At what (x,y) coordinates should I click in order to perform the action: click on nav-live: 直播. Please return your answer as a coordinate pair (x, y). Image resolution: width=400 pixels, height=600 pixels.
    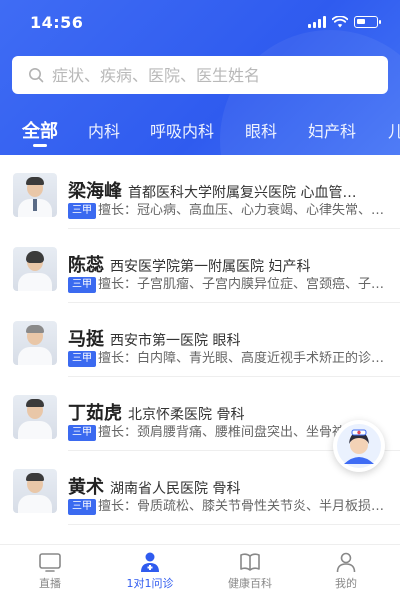
    Looking at the image, I should click on (50, 571).